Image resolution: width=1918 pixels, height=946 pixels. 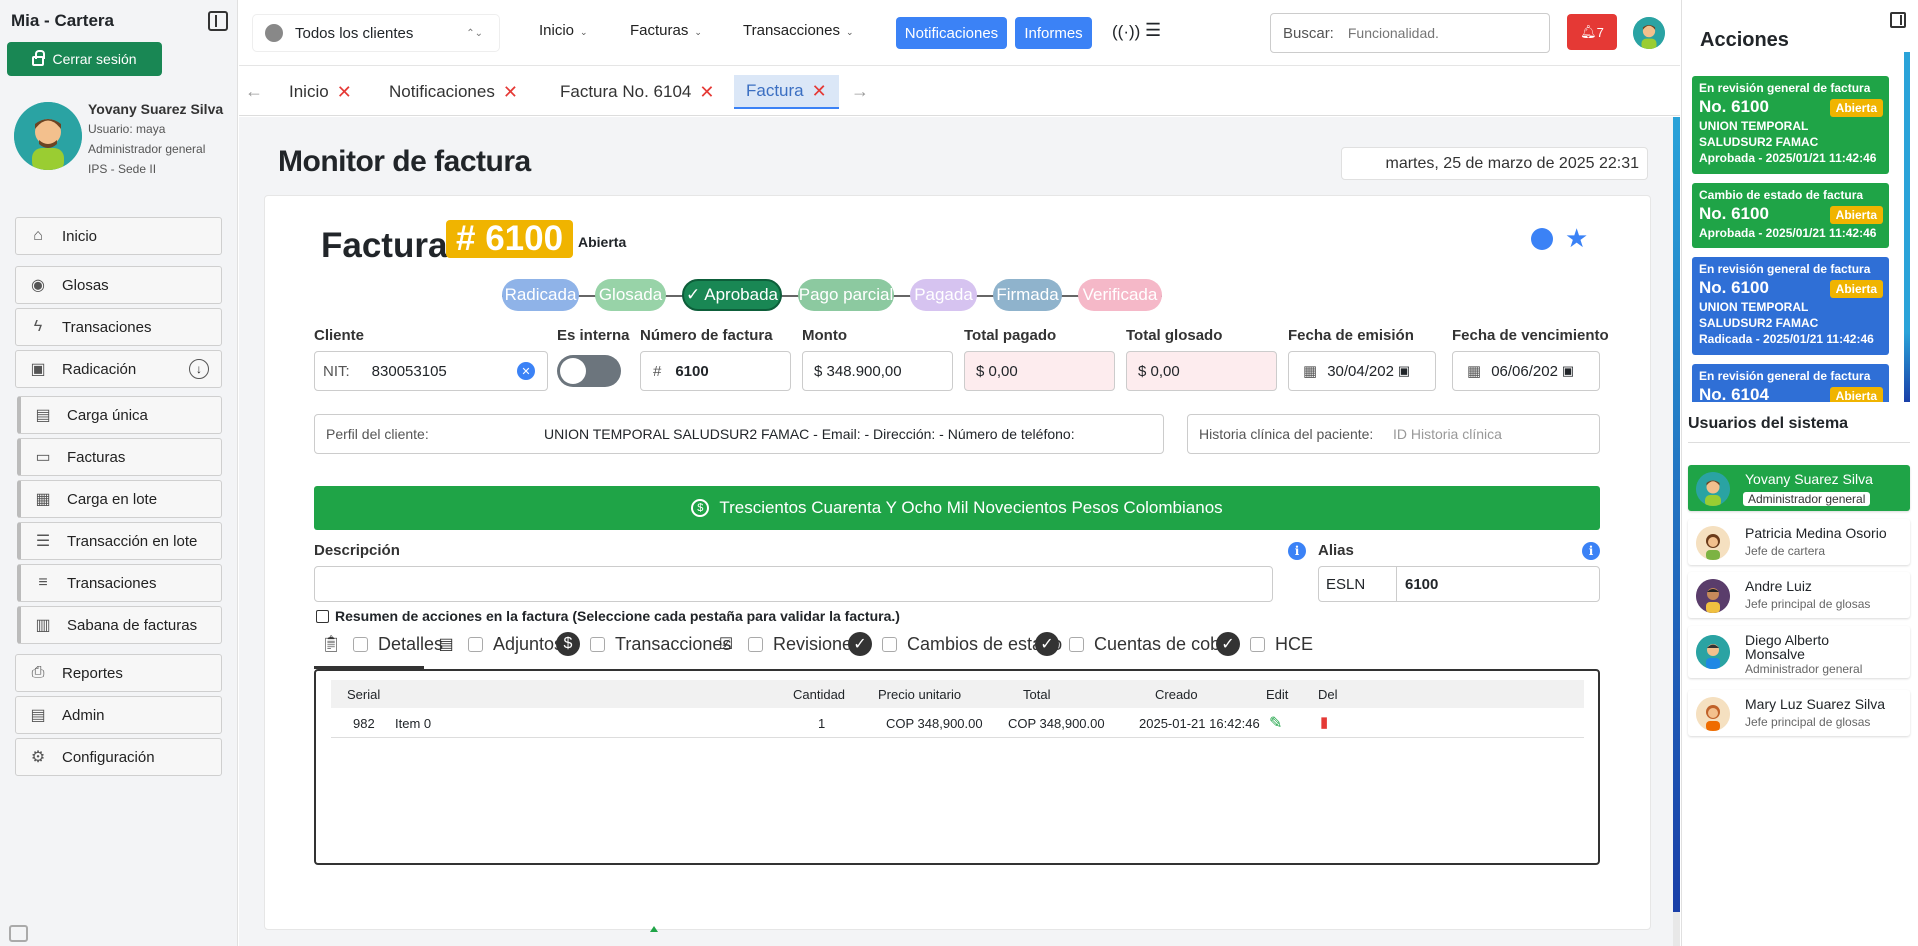 What do you see at coordinates (630, 295) in the screenshot?
I see `step-glosada: Glosada` at bounding box center [630, 295].